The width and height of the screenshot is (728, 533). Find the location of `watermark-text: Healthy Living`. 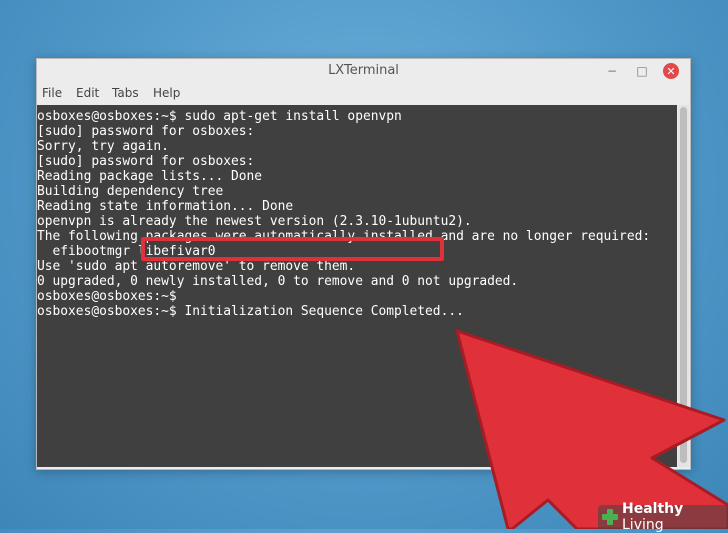

watermark-text: Healthy Living is located at coordinates (675, 517).